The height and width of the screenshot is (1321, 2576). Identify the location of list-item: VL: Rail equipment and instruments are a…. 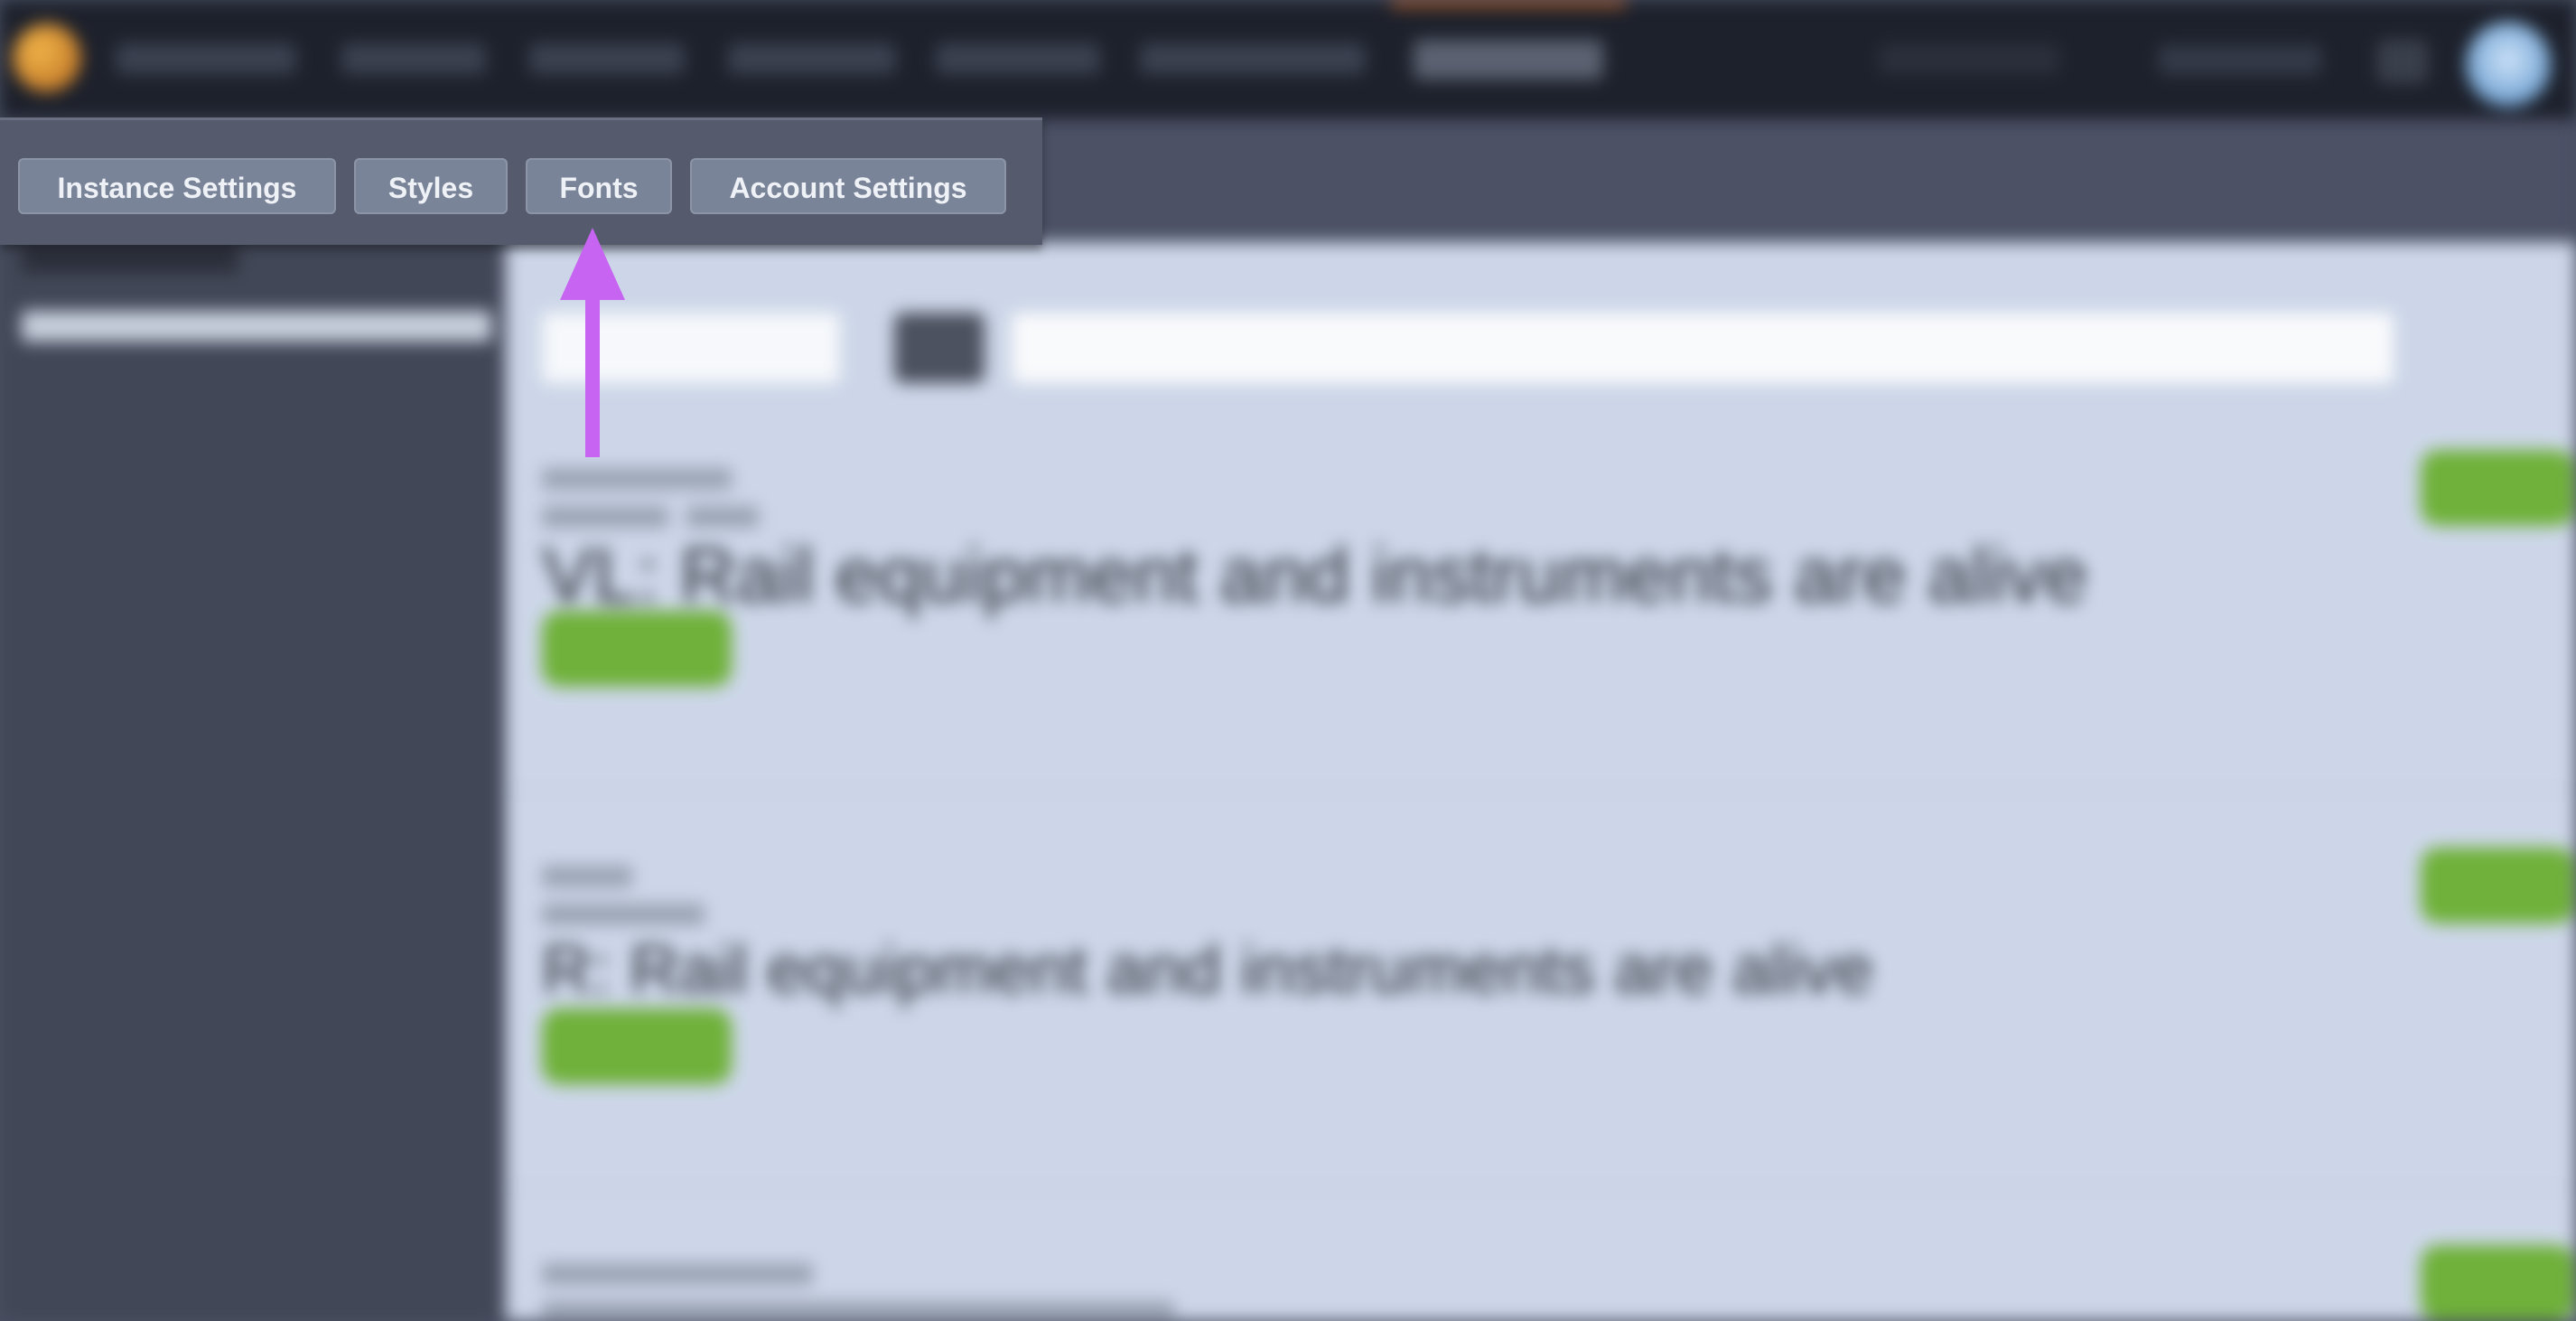
(1558, 568).